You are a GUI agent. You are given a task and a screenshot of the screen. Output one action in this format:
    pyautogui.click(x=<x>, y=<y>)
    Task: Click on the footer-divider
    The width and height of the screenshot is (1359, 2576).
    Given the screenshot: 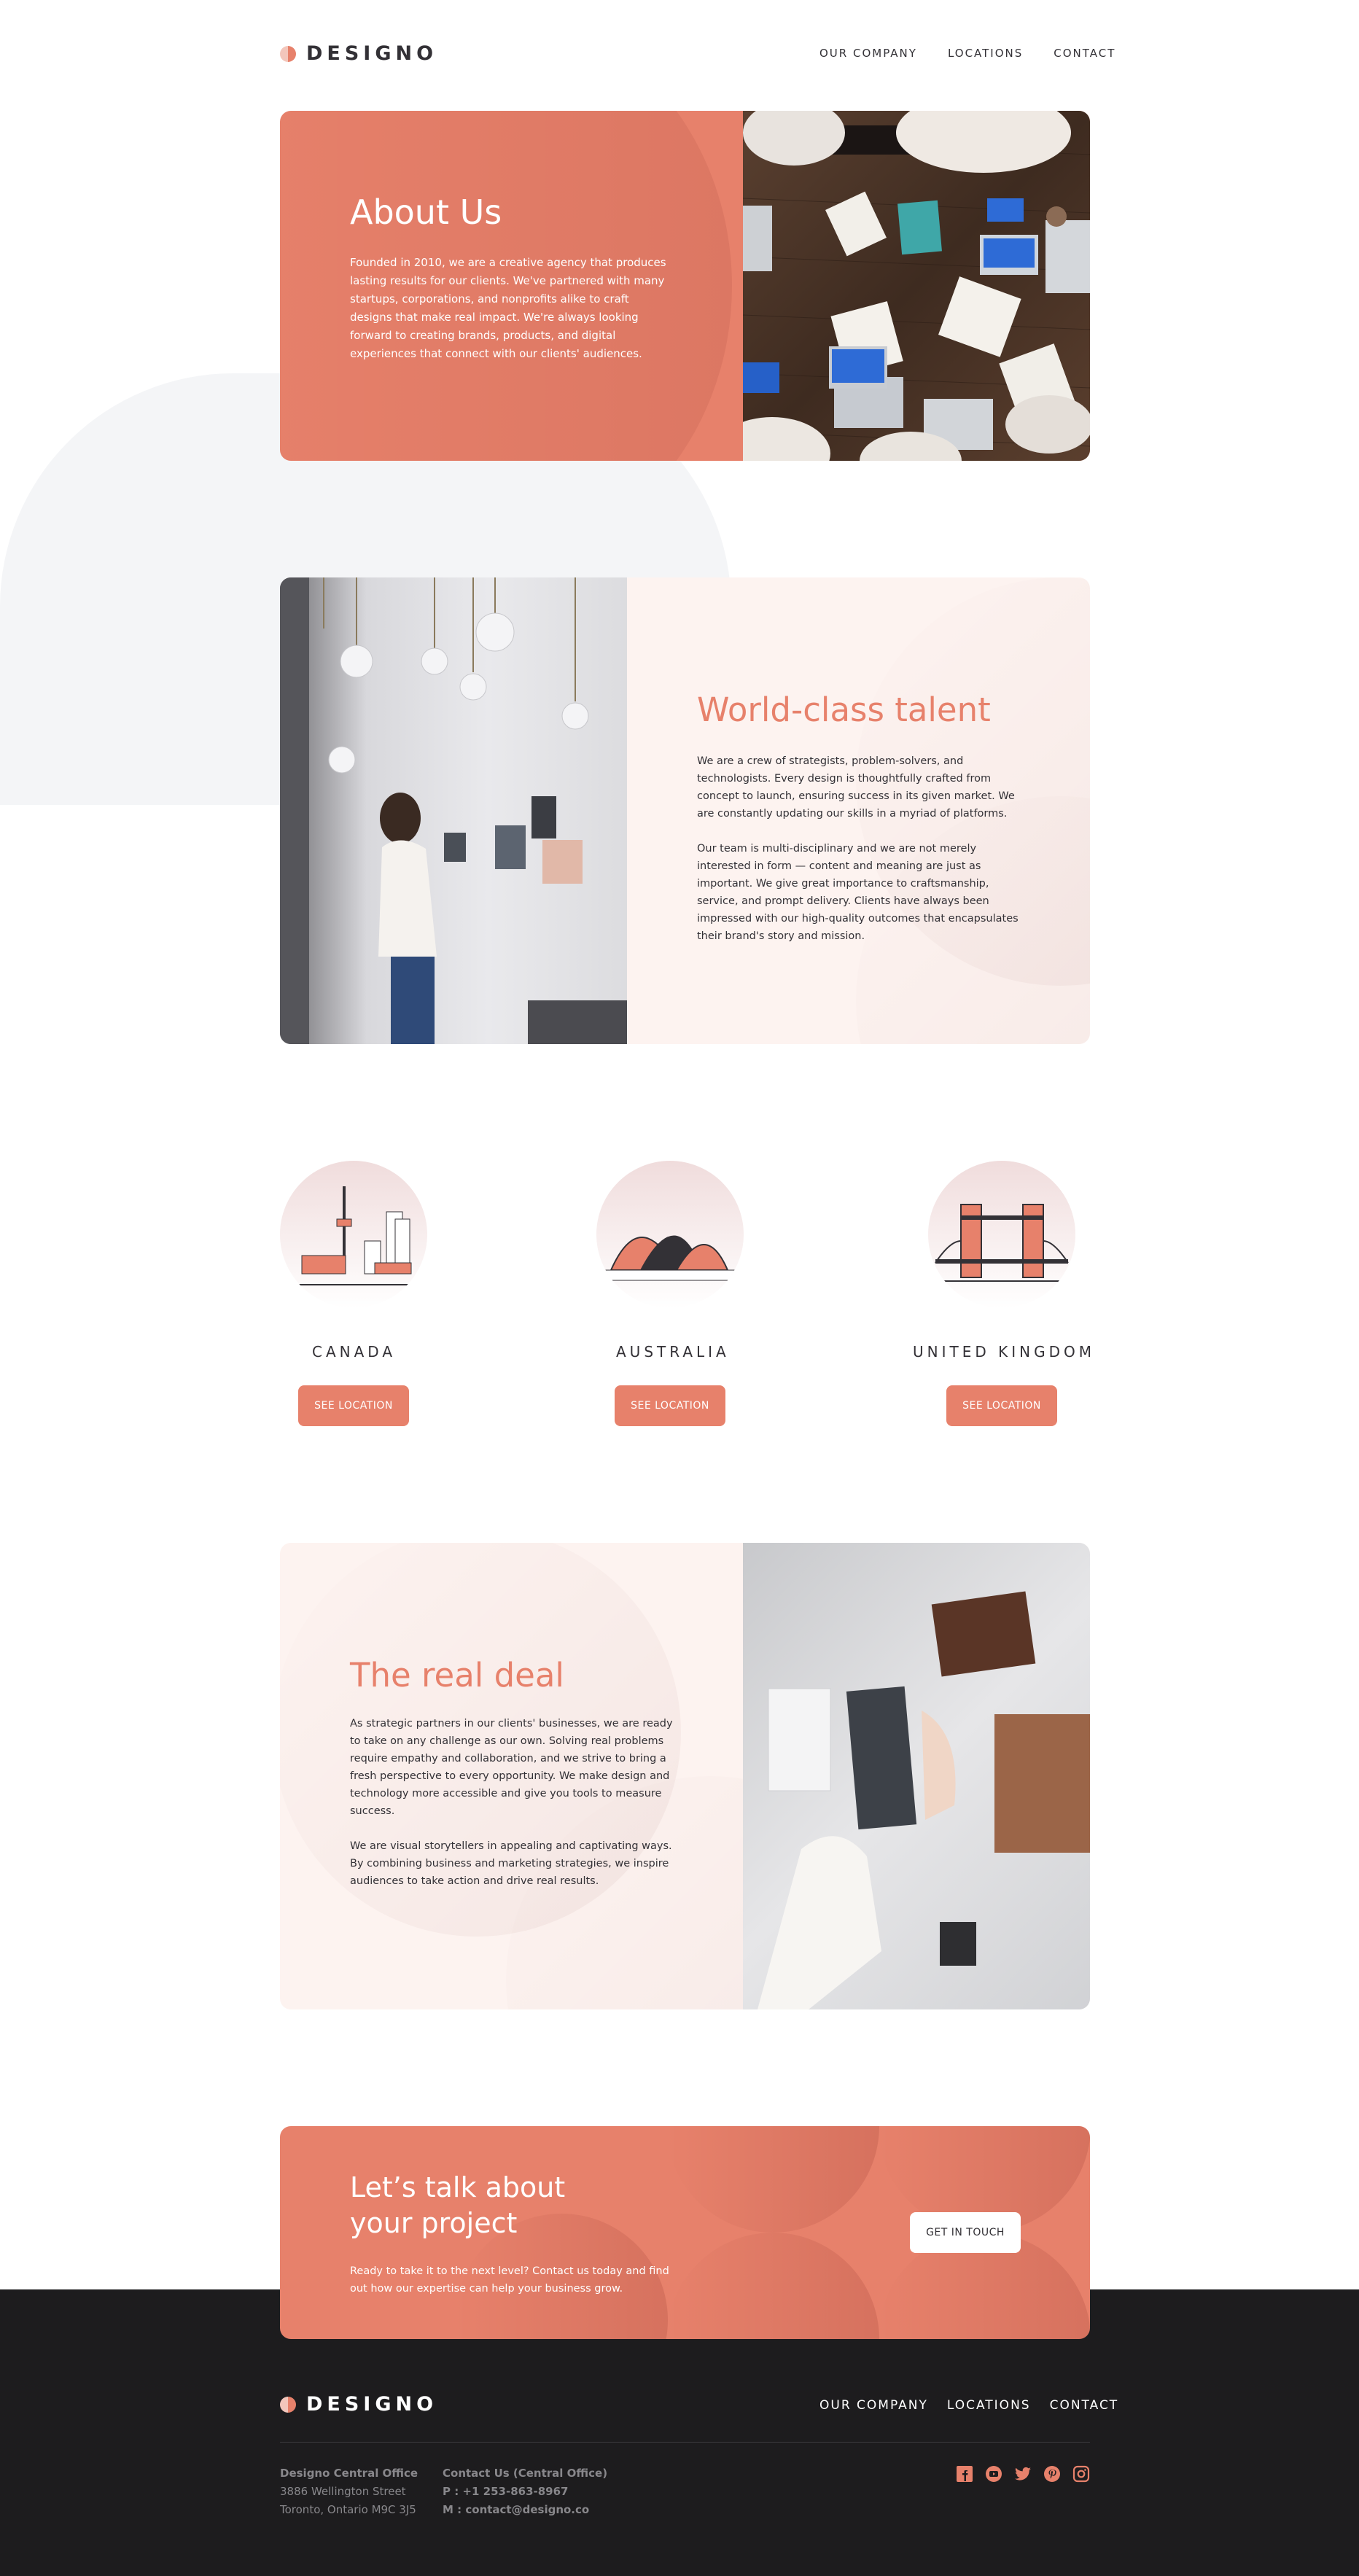 What is the action you would take?
    pyautogui.click(x=685, y=2442)
    